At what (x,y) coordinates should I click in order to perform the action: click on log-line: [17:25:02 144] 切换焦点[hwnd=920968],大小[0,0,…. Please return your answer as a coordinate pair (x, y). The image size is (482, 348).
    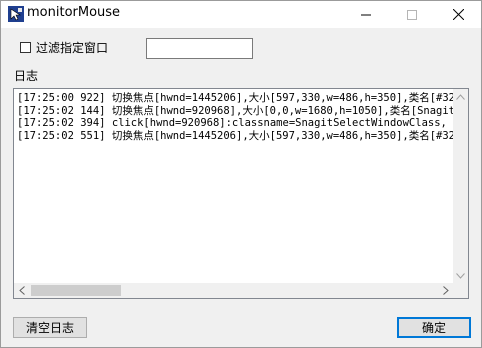
    Looking at the image, I should click on (235, 110).